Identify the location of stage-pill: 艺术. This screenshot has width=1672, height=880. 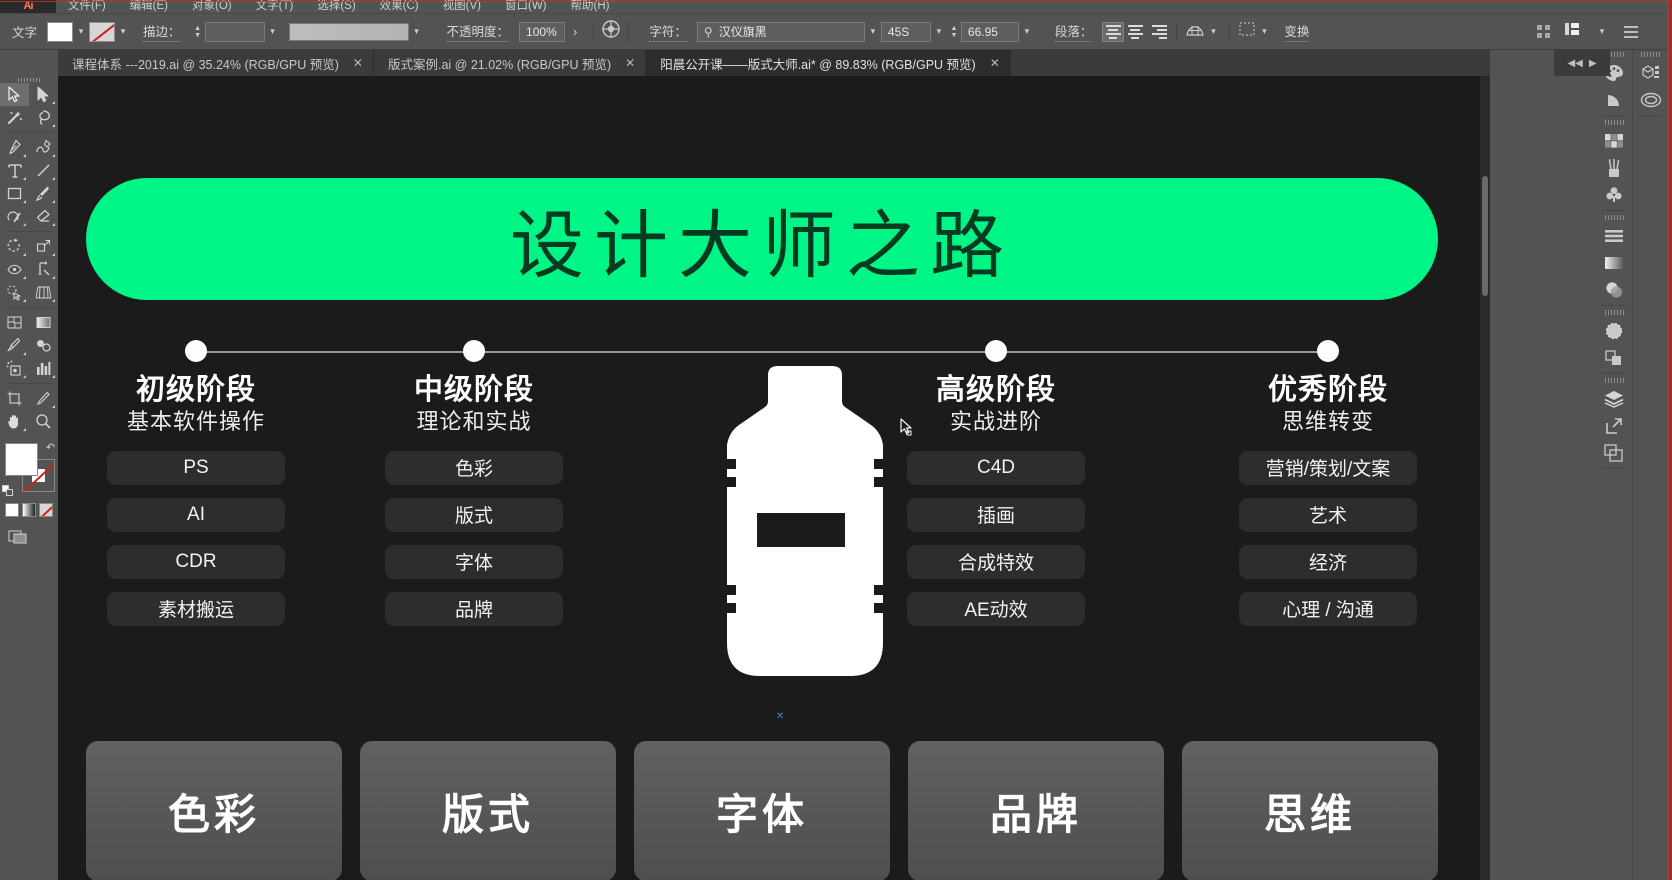
(1328, 514).